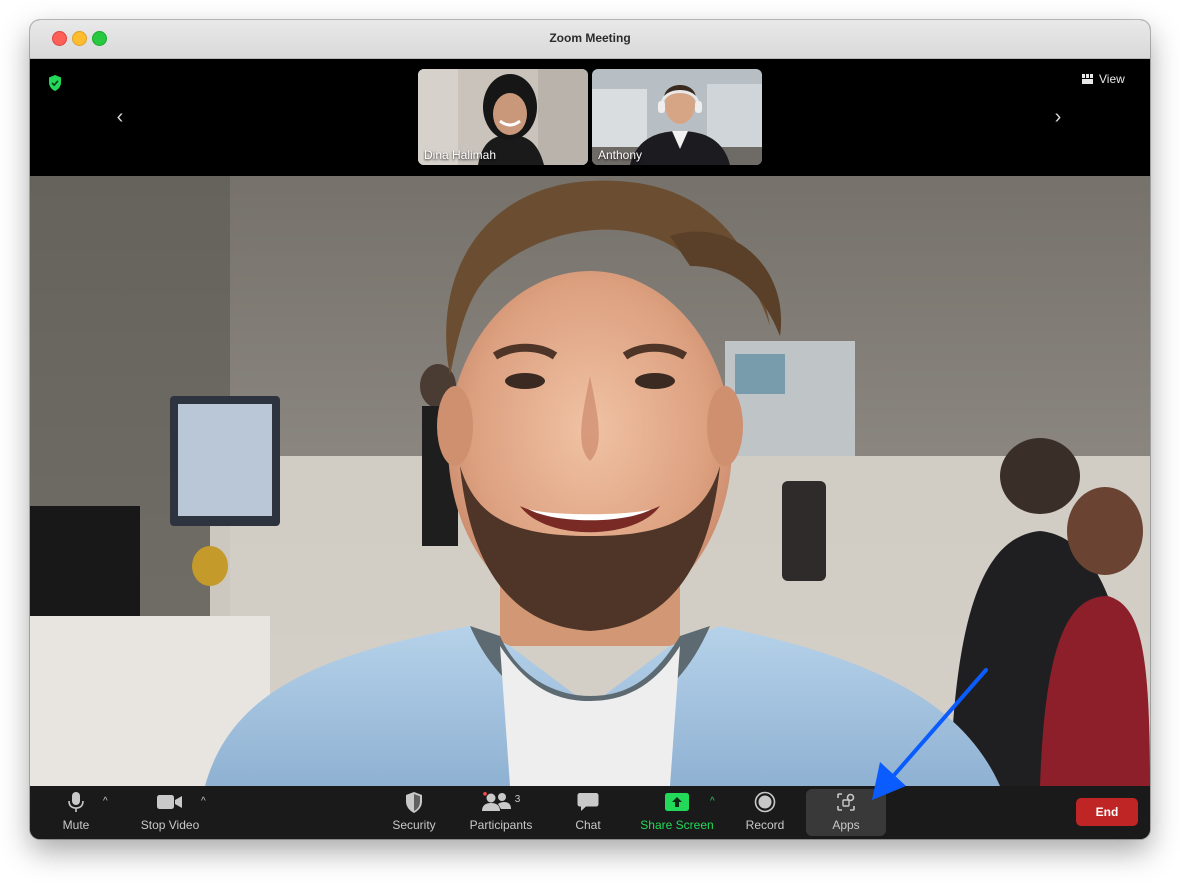 The width and height of the screenshot is (1180, 895). What do you see at coordinates (55, 83) in the screenshot?
I see `encryption-shield-icon` at bounding box center [55, 83].